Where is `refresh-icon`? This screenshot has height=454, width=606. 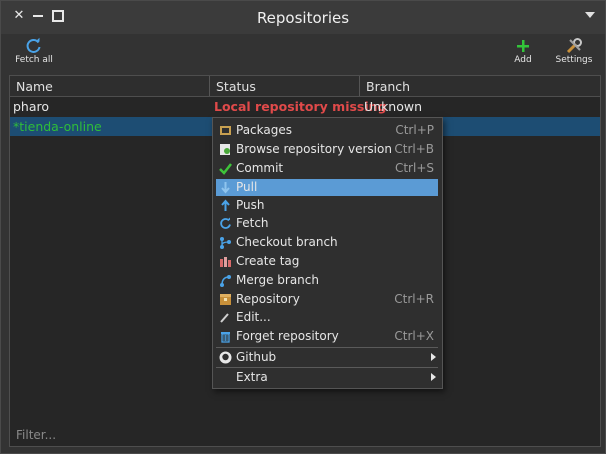
refresh-icon is located at coordinates (33, 45).